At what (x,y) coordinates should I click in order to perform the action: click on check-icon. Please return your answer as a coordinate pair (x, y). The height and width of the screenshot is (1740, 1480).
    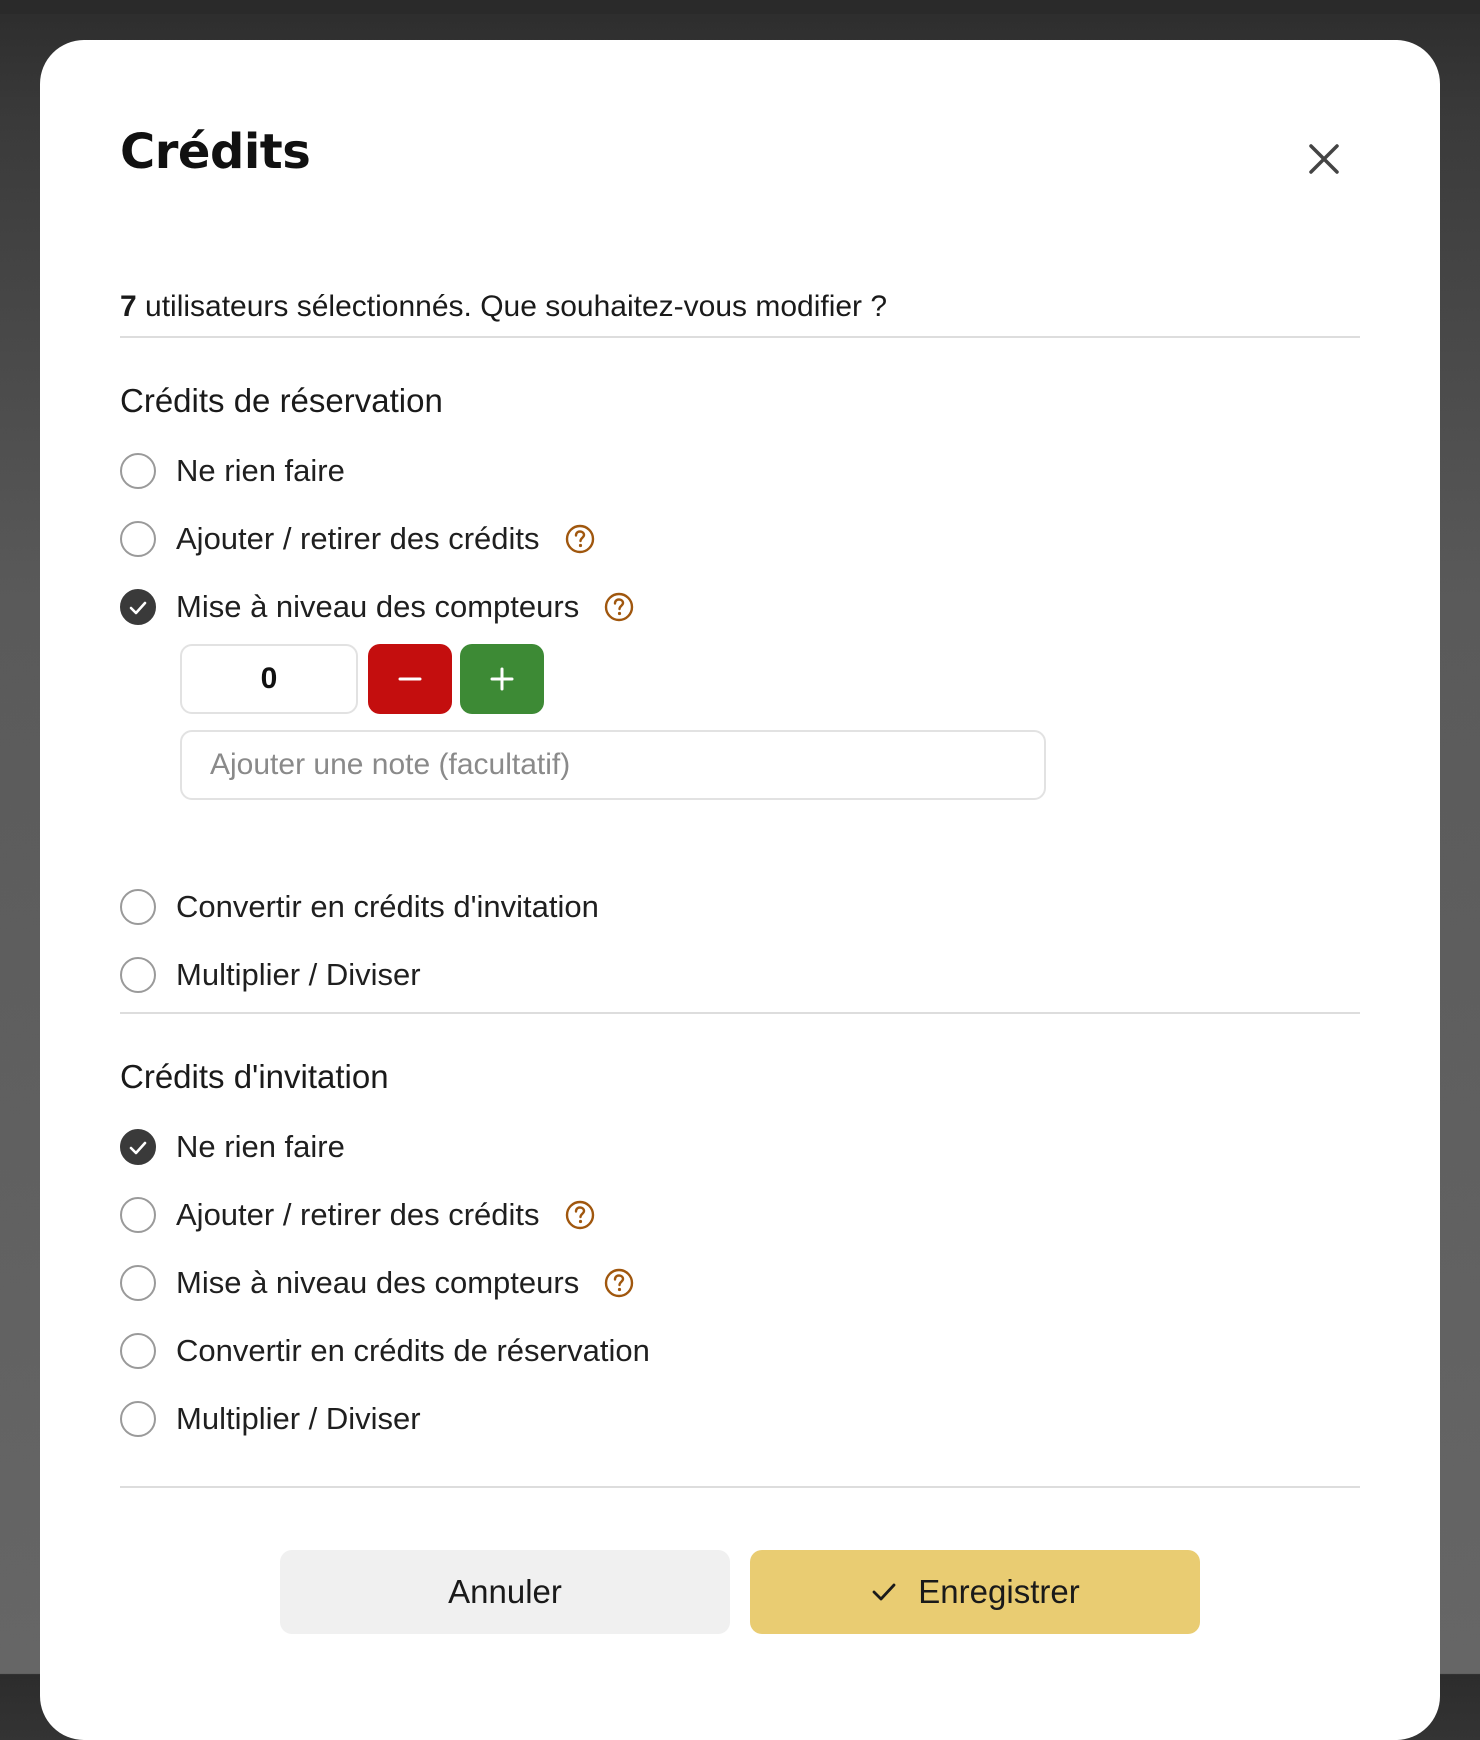
    Looking at the image, I should click on (884, 1592).